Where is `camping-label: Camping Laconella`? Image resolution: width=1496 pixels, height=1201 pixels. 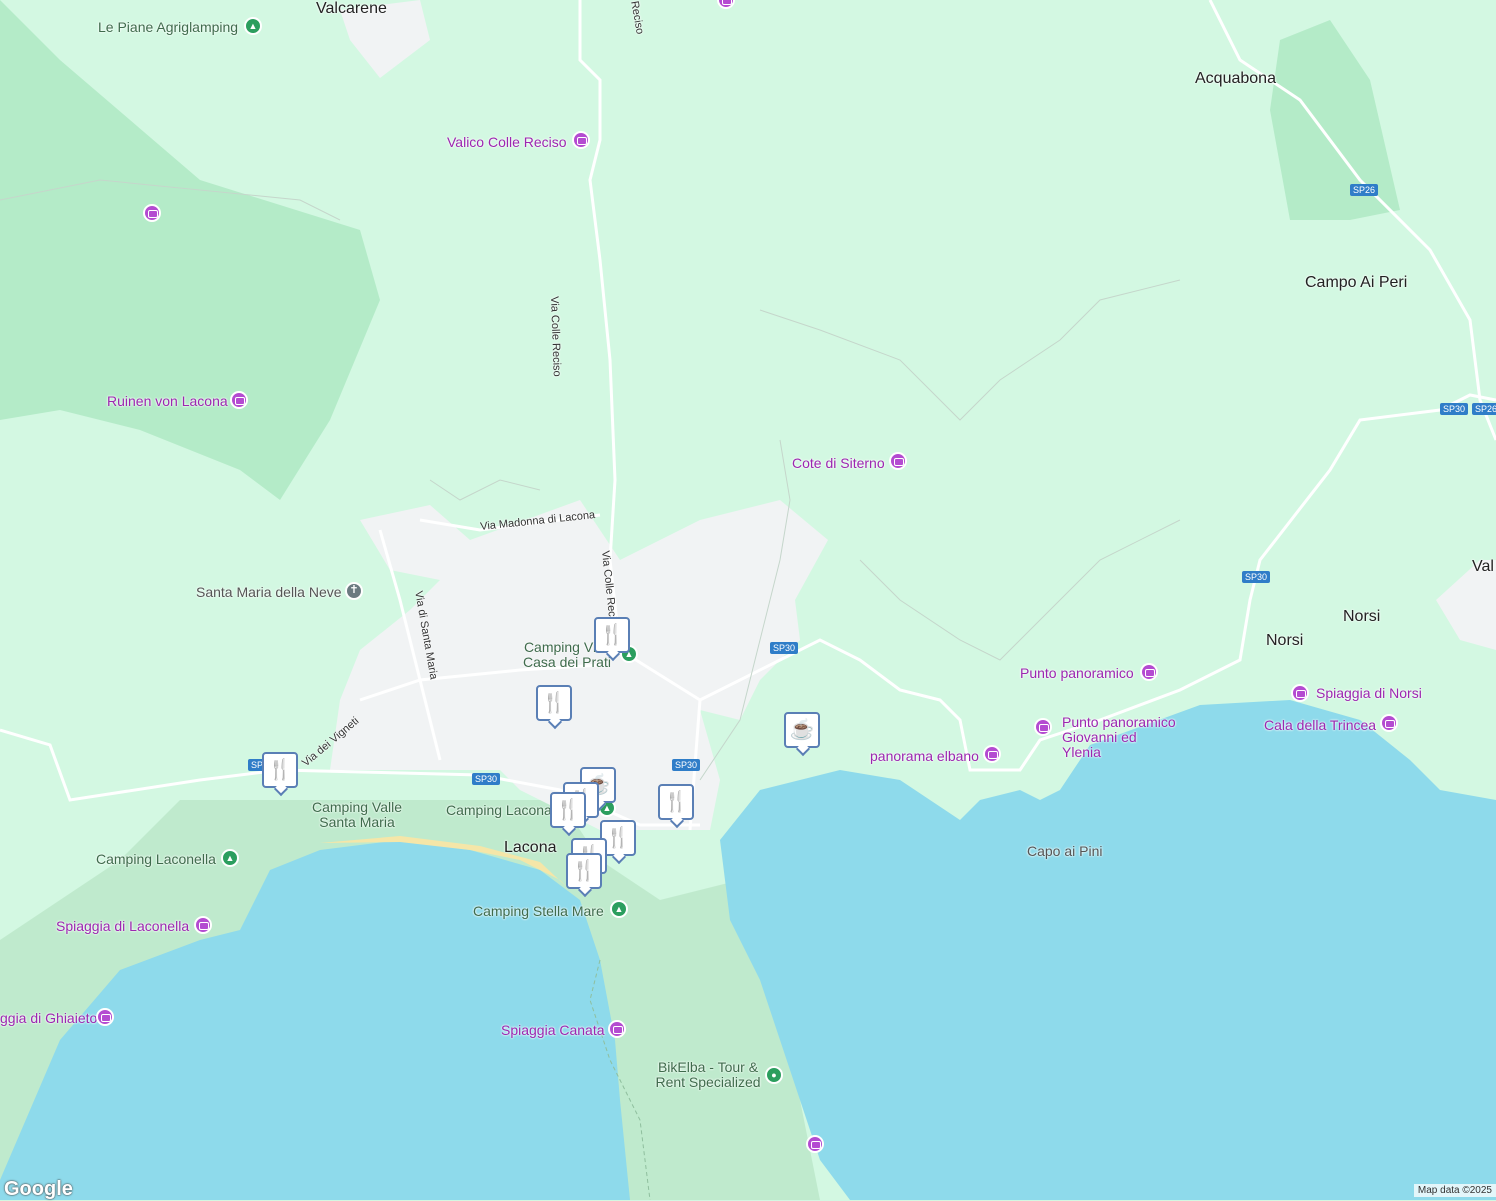 camping-label: Camping Laconella is located at coordinates (156, 859).